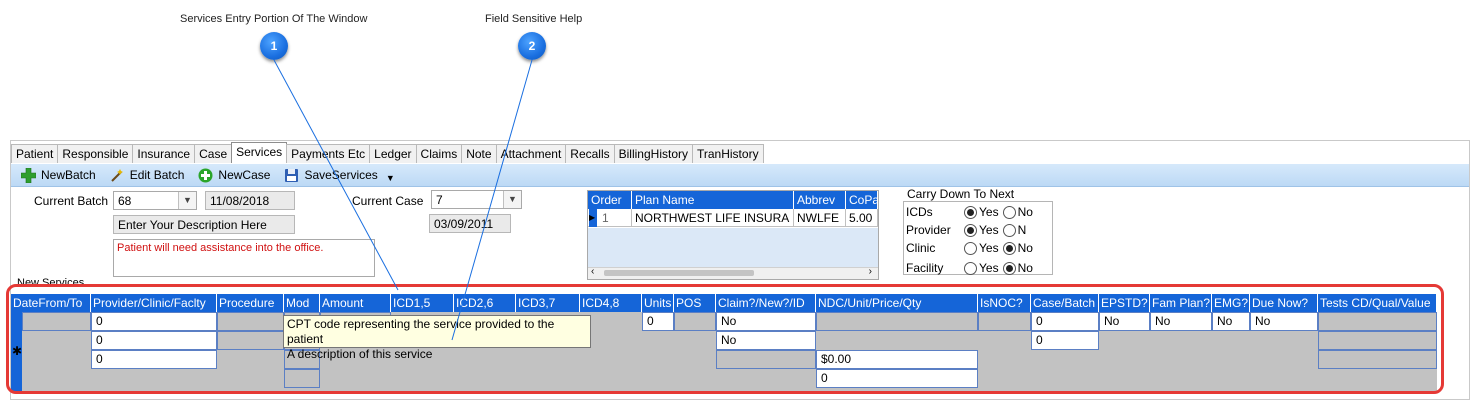 This screenshot has height=410, width=1476. What do you see at coordinates (205, 175) in the screenshot?
I see `plus-circle-icon` at bounding box center [205, 175].